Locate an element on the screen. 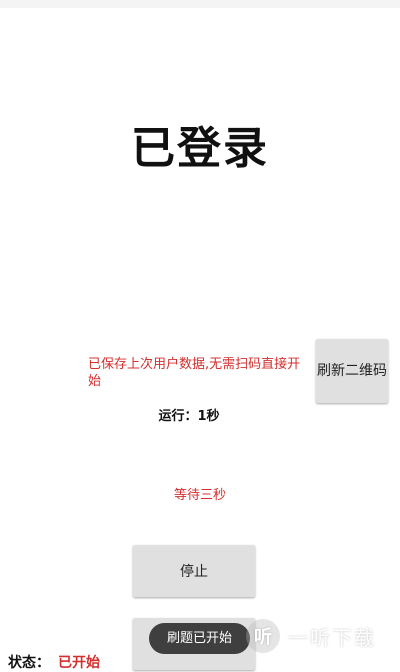 The height and width of the screenshot is (672, 400). status-row: 状态： 已开始 is located at coordinates (54, 662).